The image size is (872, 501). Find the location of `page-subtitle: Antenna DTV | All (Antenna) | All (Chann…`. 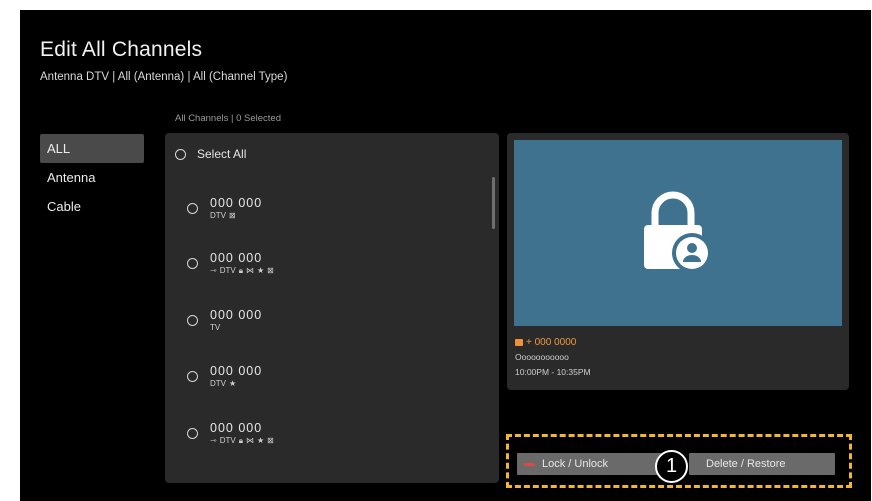

page-subtitle: Antenna DTV | All (Antenna) | All (Chann… is located at coordinates (164, 77).